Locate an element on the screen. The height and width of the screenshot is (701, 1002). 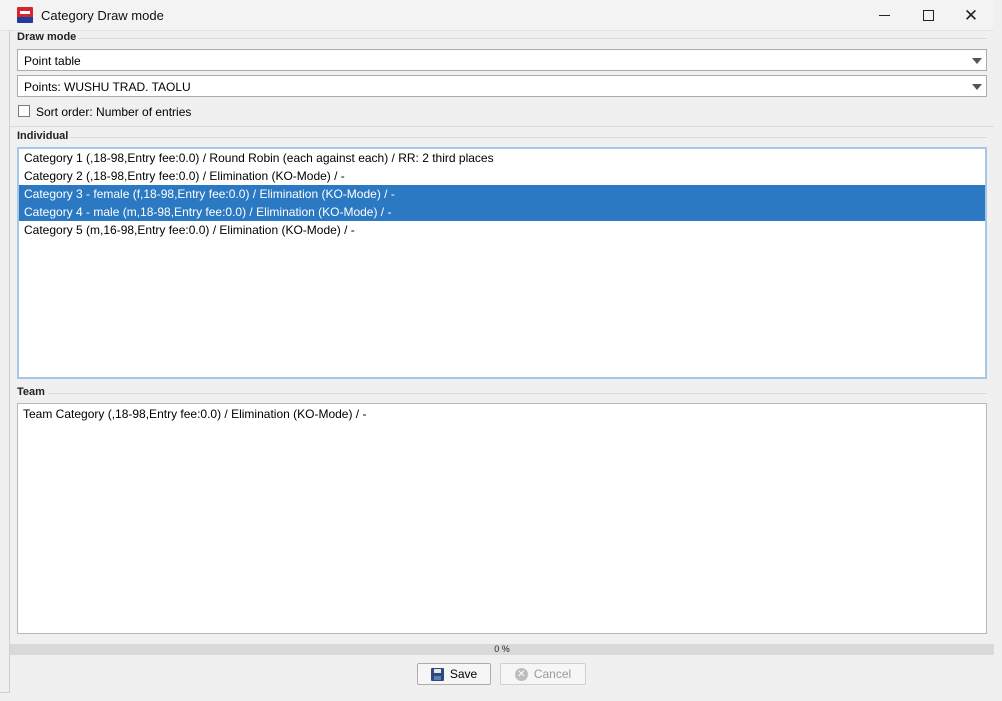
maximize-button is located at coordinates (928, 15).